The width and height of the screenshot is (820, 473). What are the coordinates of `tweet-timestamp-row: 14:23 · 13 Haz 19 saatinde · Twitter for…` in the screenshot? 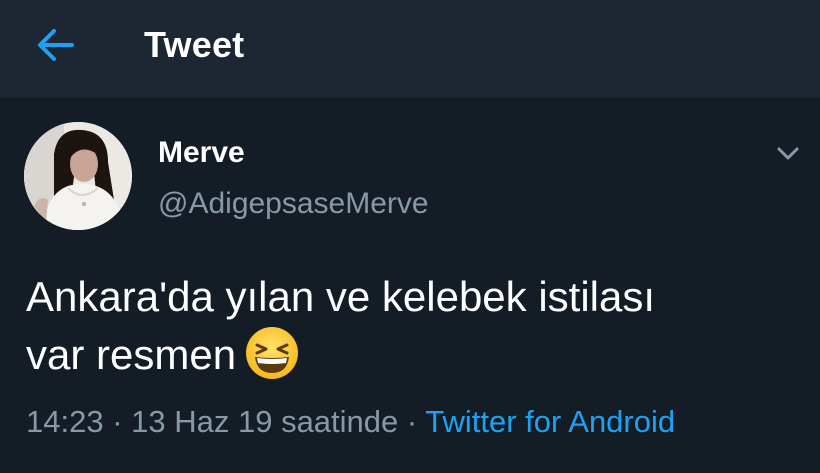 It's located at (350, 422).